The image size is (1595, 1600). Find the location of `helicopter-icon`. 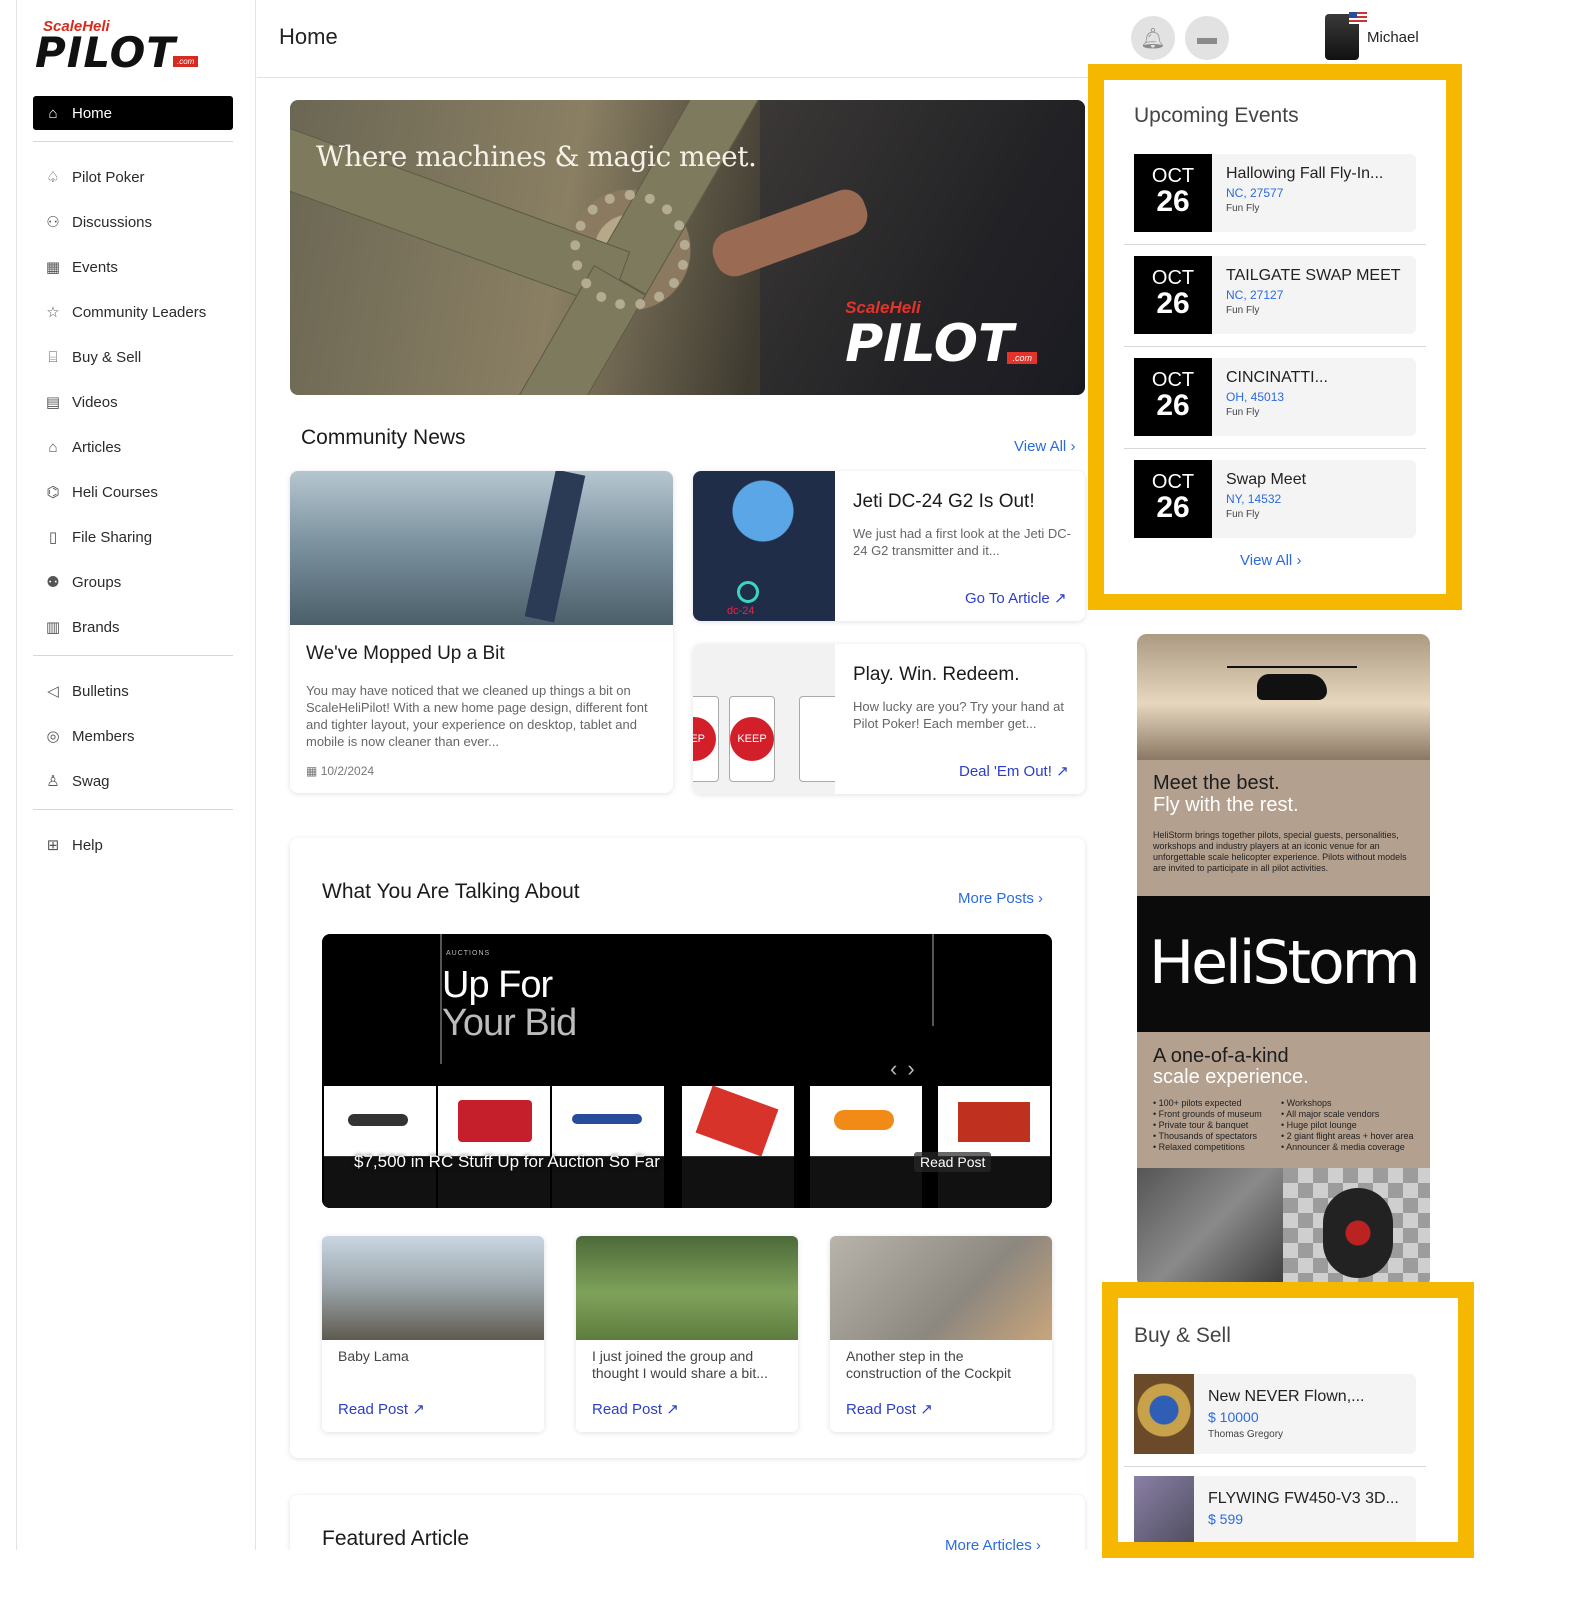

helicopter-icon is located at coordinates (864, 1120).